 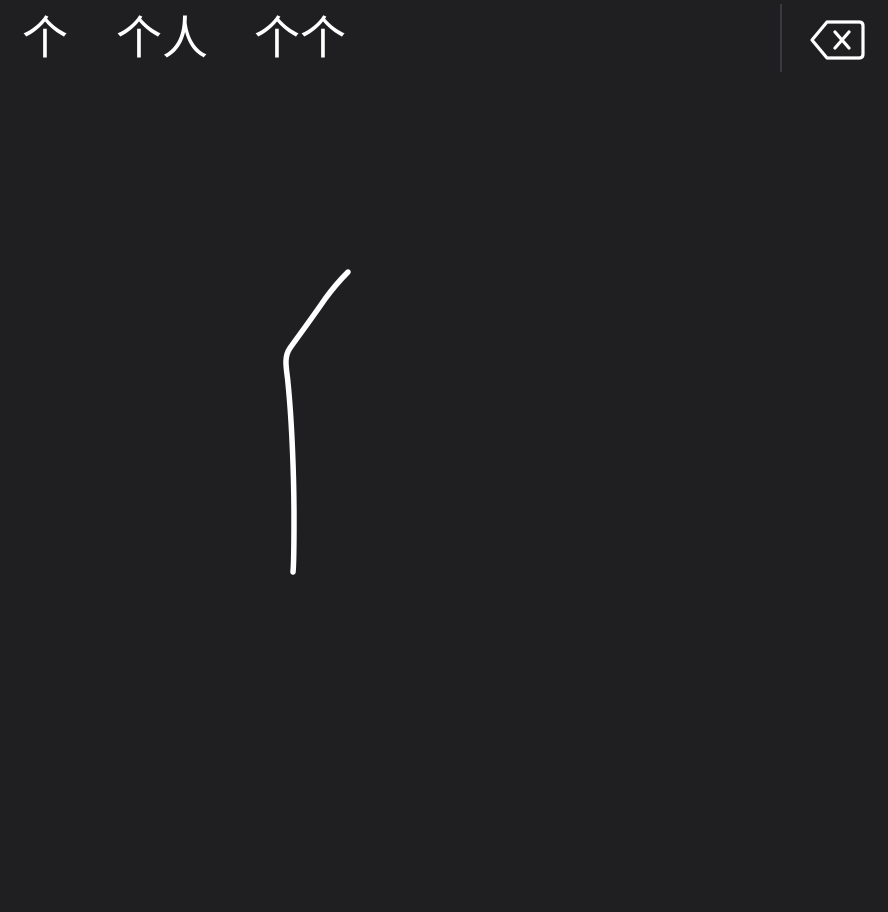 What do you see at coordinates (781, 38) in the screenshot?
I see `candidate-divider` at bounding box center [781, 38].